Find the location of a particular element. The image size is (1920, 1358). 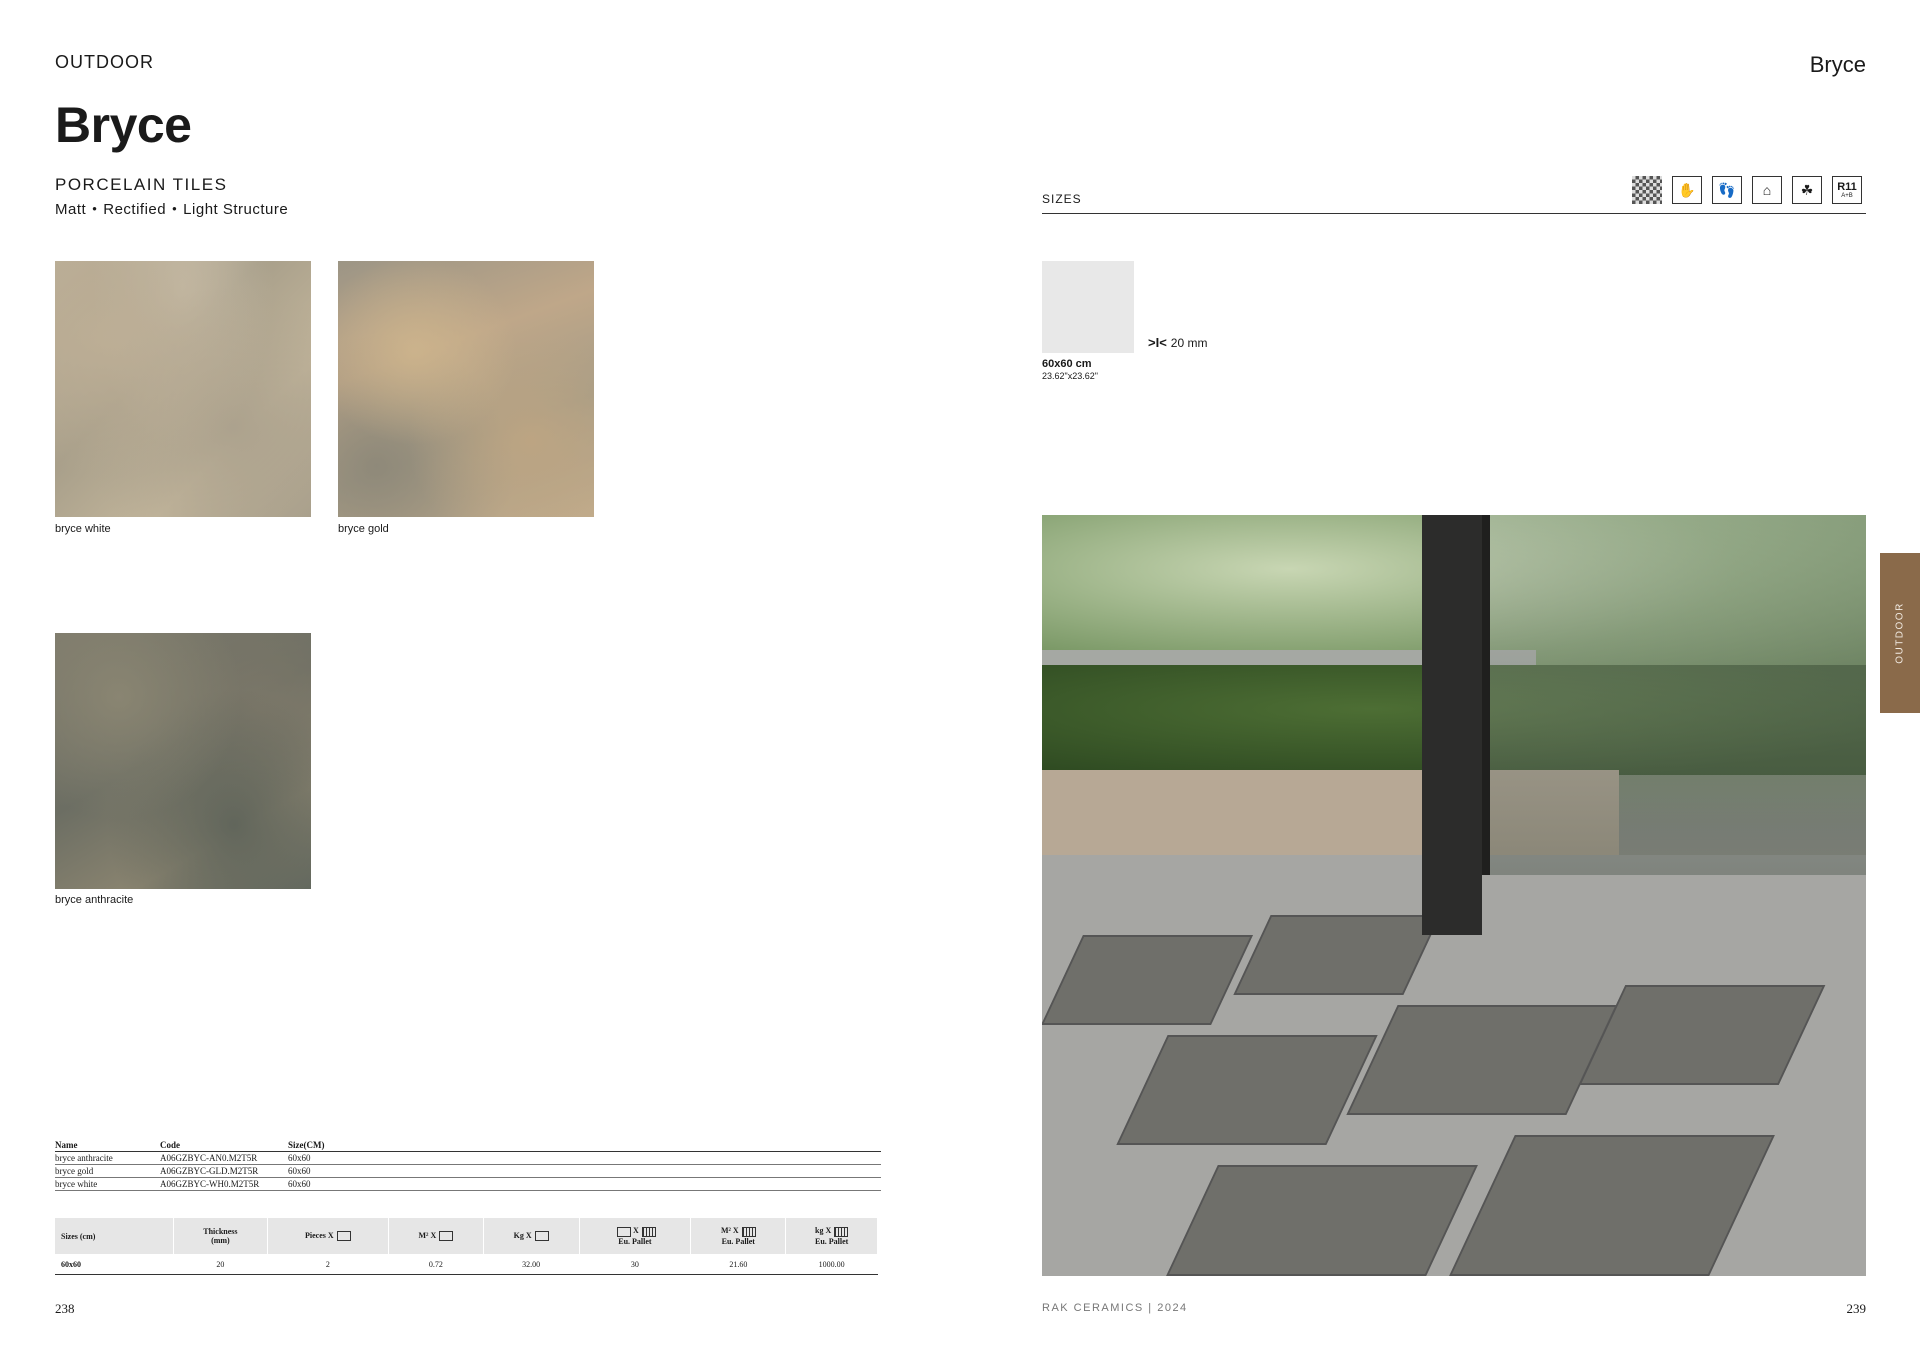

column-header: M² X is located at coordinates (436, 1236).